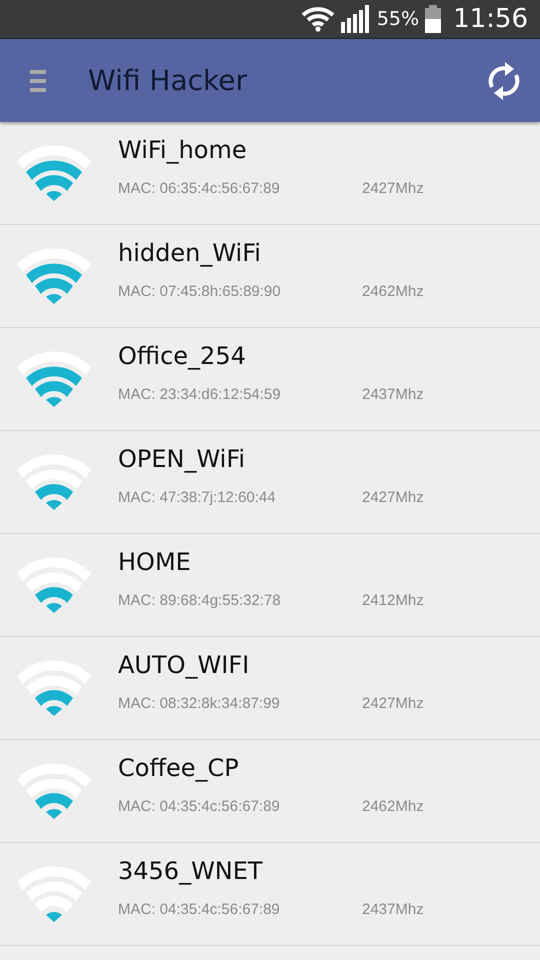 This screenshot has width=540, height=960. Describe the element at coordinates (155, 563) in the screenshot. I see `network-name: HOME` at that location.